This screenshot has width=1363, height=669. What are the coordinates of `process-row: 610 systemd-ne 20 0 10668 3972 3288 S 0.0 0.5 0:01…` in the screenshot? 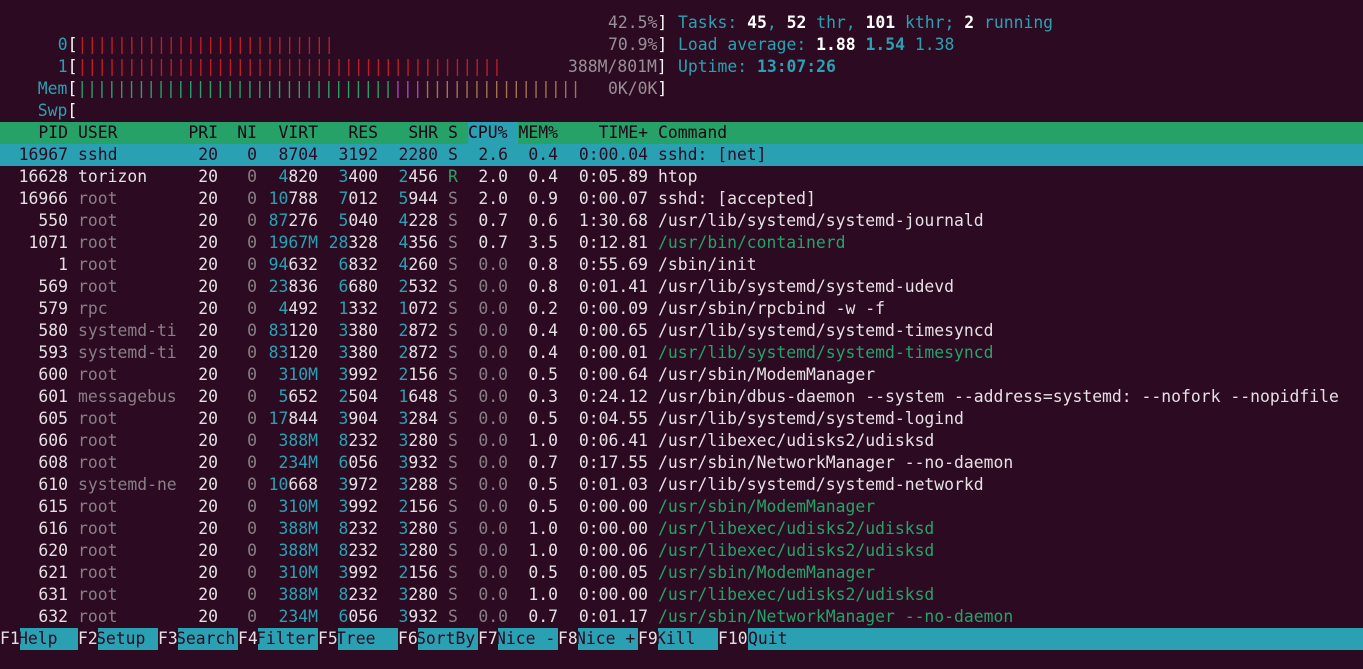 It's located at (681, 485).